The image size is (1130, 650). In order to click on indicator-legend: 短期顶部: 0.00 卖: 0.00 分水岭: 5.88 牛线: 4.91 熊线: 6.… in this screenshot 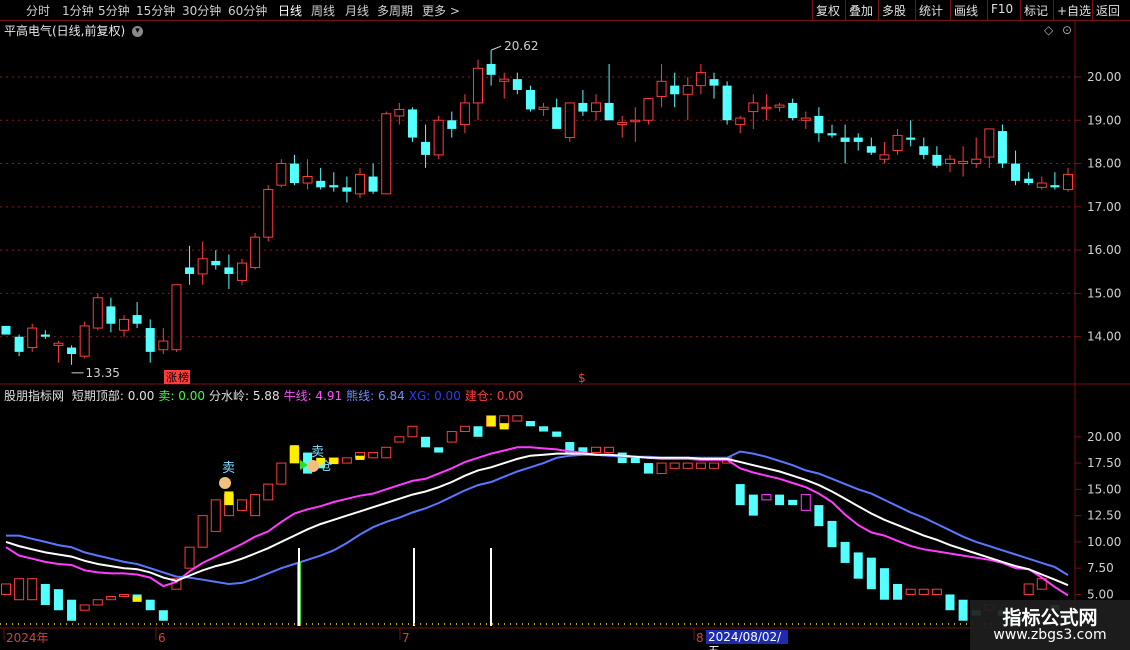, I will do `click(300, 396)`.